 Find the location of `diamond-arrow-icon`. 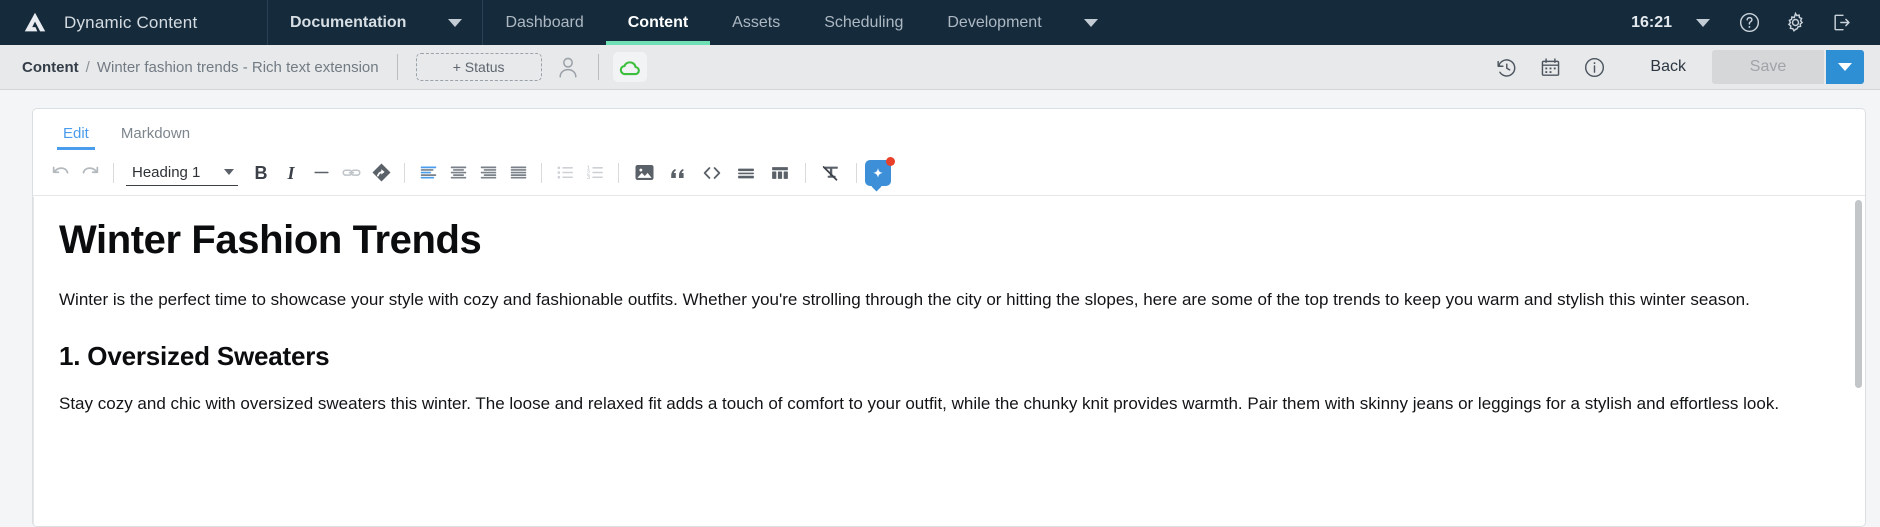

diamond-arrow-icon is located at coordinates (381, 172).